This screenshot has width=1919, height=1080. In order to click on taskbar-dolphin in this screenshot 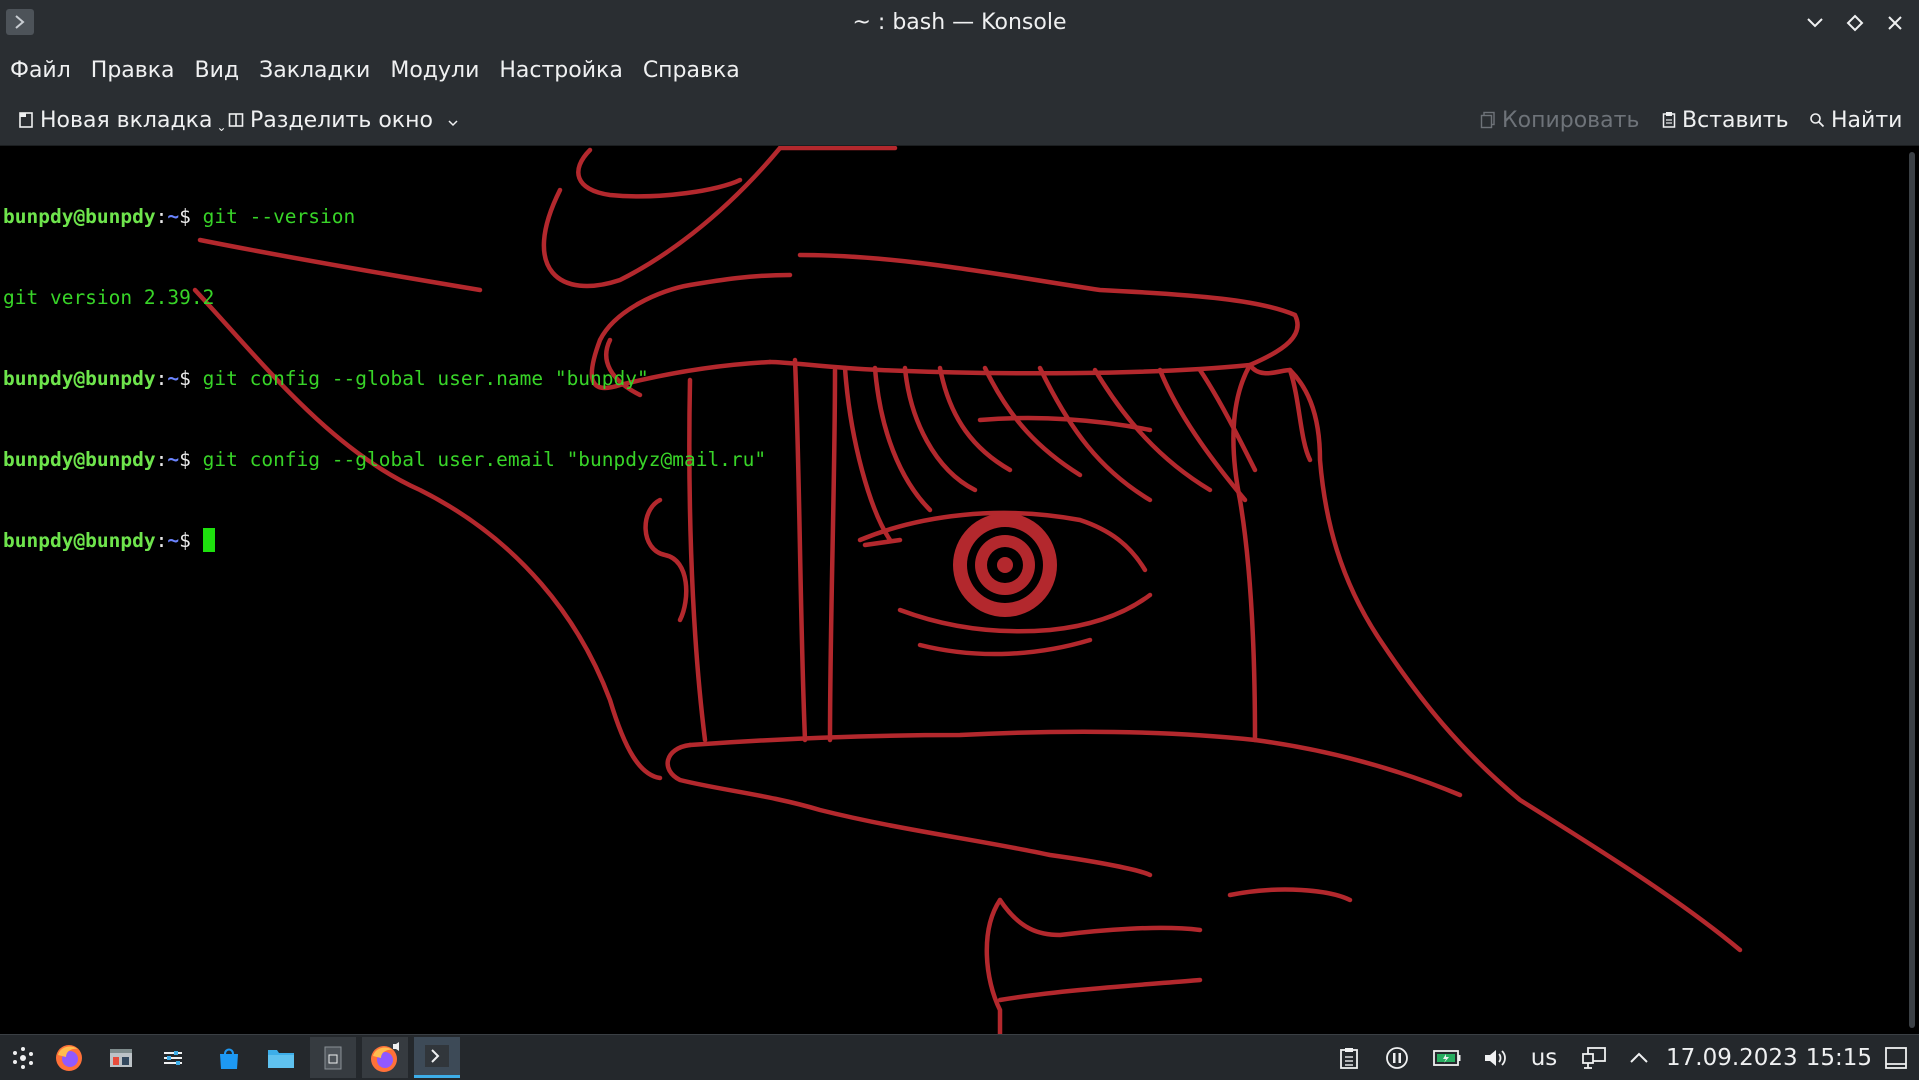, I will do `click(281, 1057)`.